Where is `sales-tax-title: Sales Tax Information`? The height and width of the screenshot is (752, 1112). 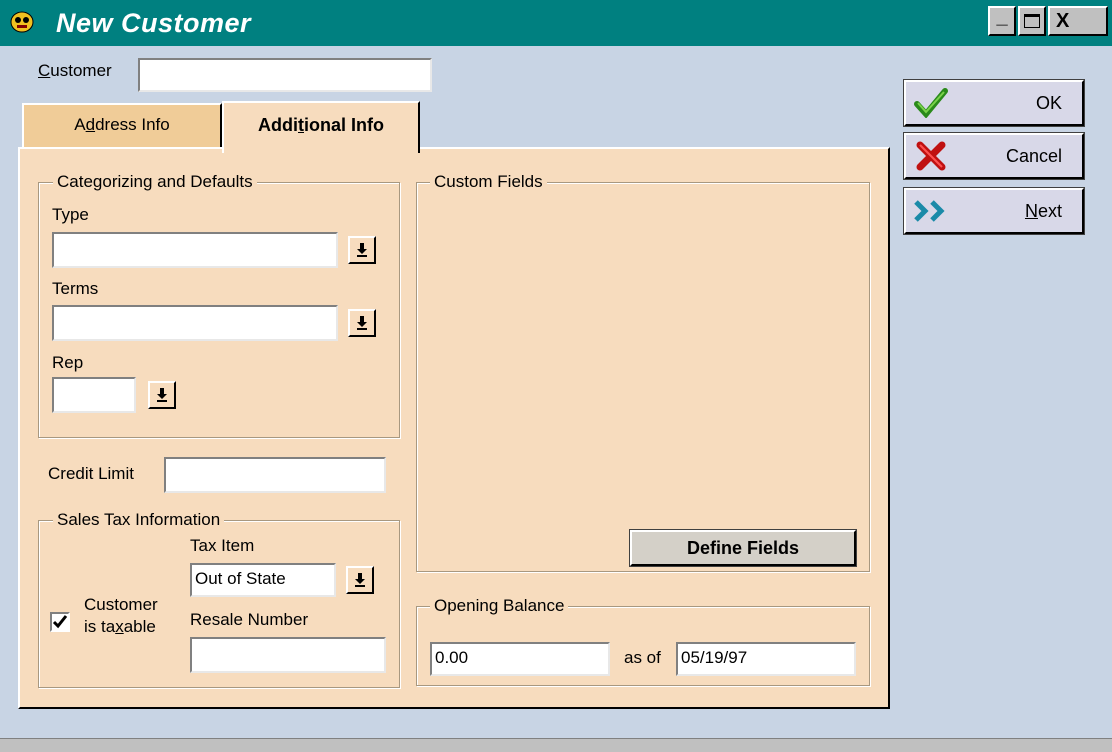
sales-tax-title: Sales Tax Information is located at coordinates (139, 520).